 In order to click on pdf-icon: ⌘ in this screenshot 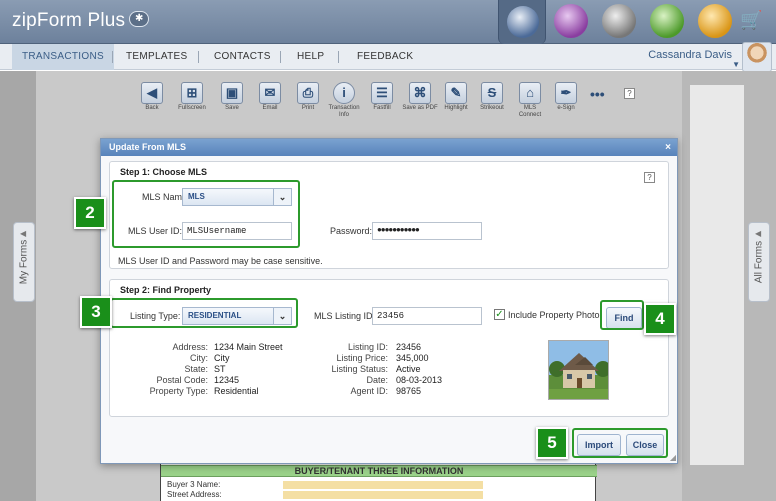, I will do `click(420, 93)`.